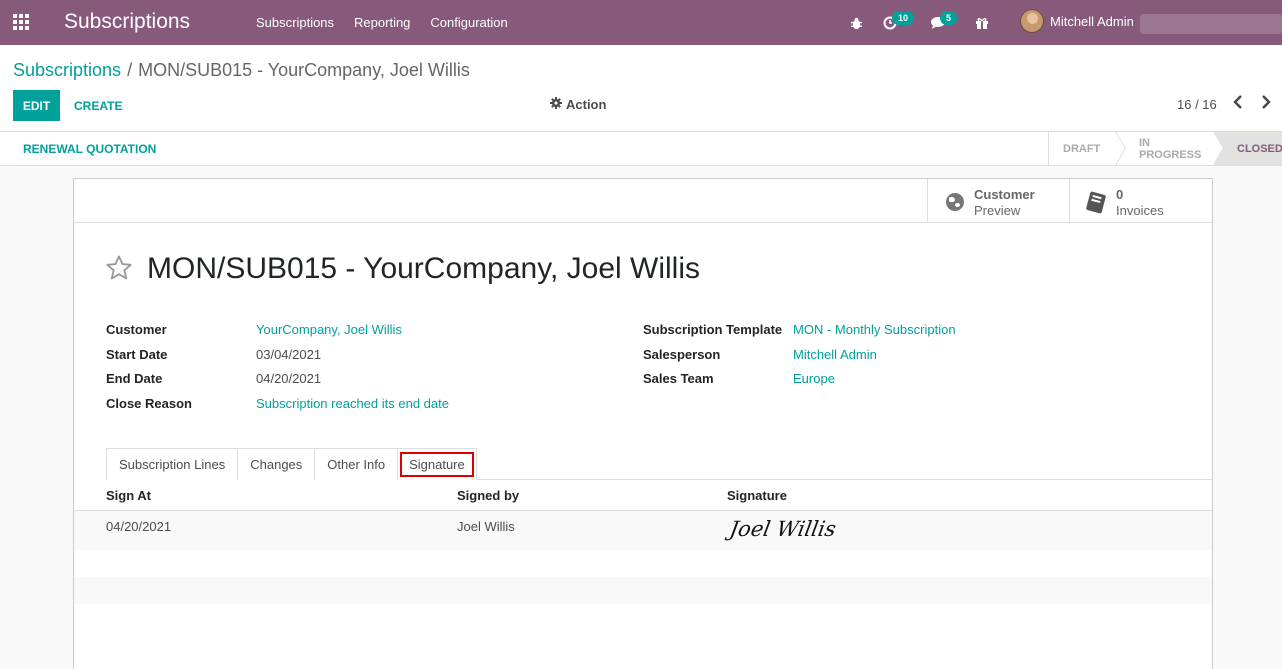 The width and height of the screenshot is (1282, 669). I want to click on customer-label: Customer, so click(136, 329).